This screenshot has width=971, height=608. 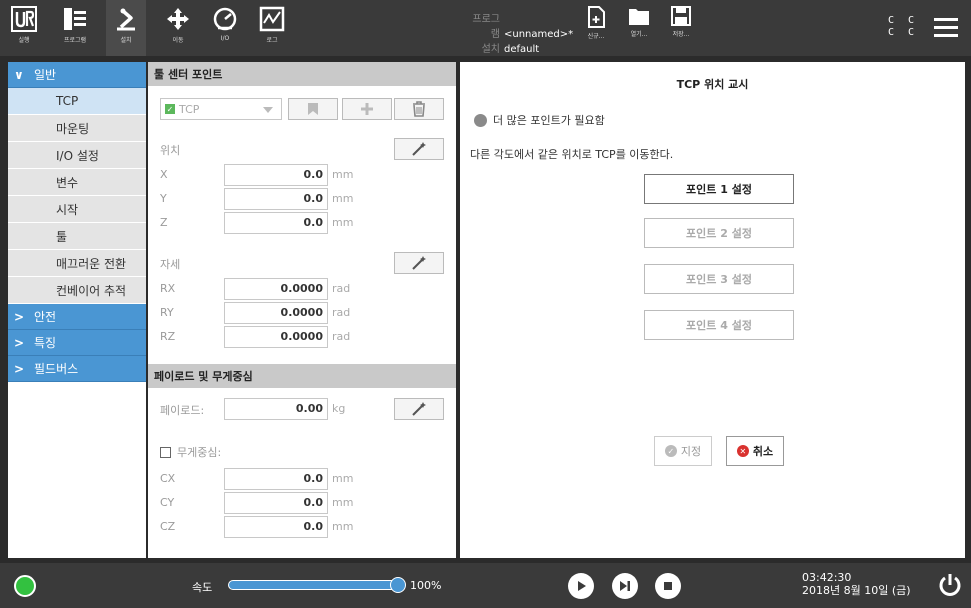 What do you see at coordinates (302, 74) in the screenshot?
I see `tcp-panel-title: 툴 센터 포인트` at bounding box center [302, 74].